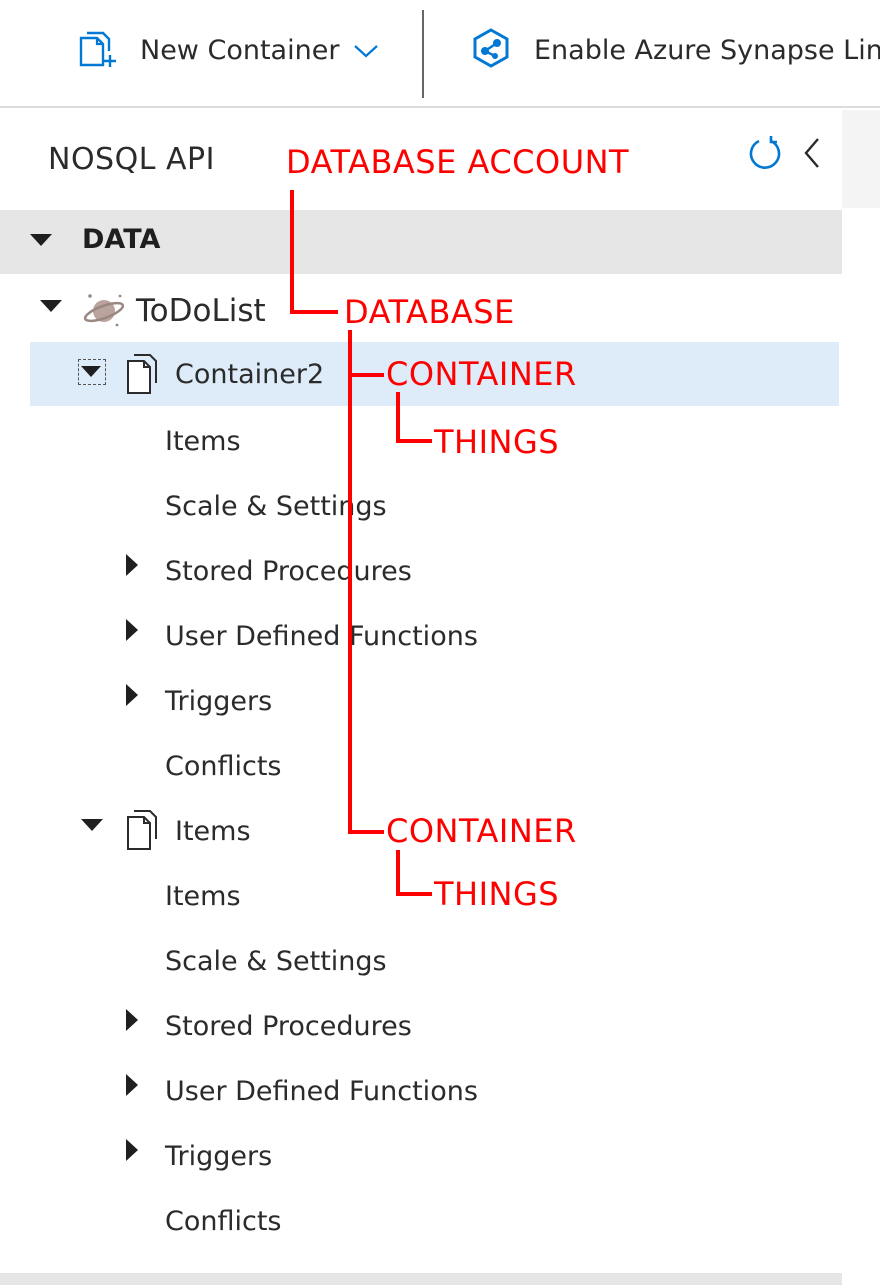 This screenshot has width=880, height=1285. Describe the element at coordinates (366, 53) in the screenshot. I see `chevron-down-icon` at that location.